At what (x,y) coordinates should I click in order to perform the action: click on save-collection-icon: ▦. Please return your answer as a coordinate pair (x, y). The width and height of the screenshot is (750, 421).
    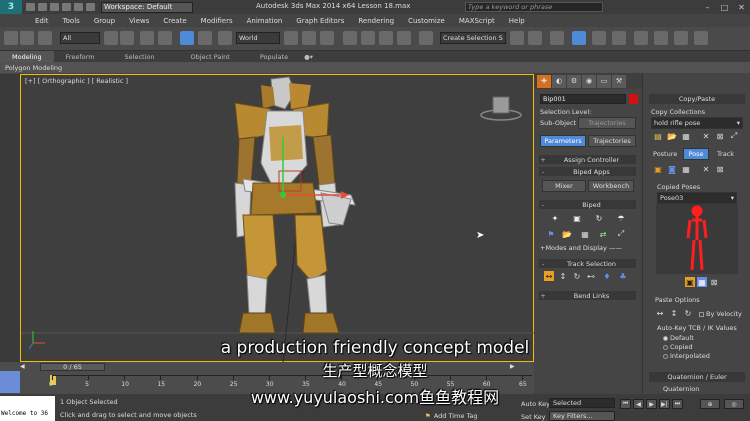
    Looking at the image, I should click on (686, 136).